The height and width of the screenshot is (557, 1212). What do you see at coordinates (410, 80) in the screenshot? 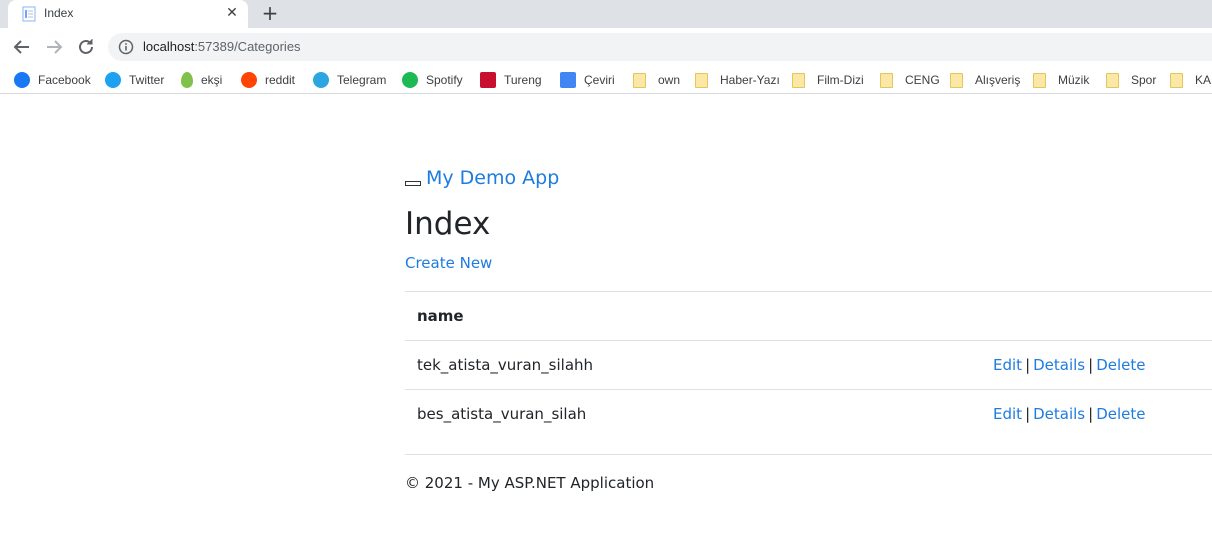
I see `spotify-icon` at bounding box center [410, 80].